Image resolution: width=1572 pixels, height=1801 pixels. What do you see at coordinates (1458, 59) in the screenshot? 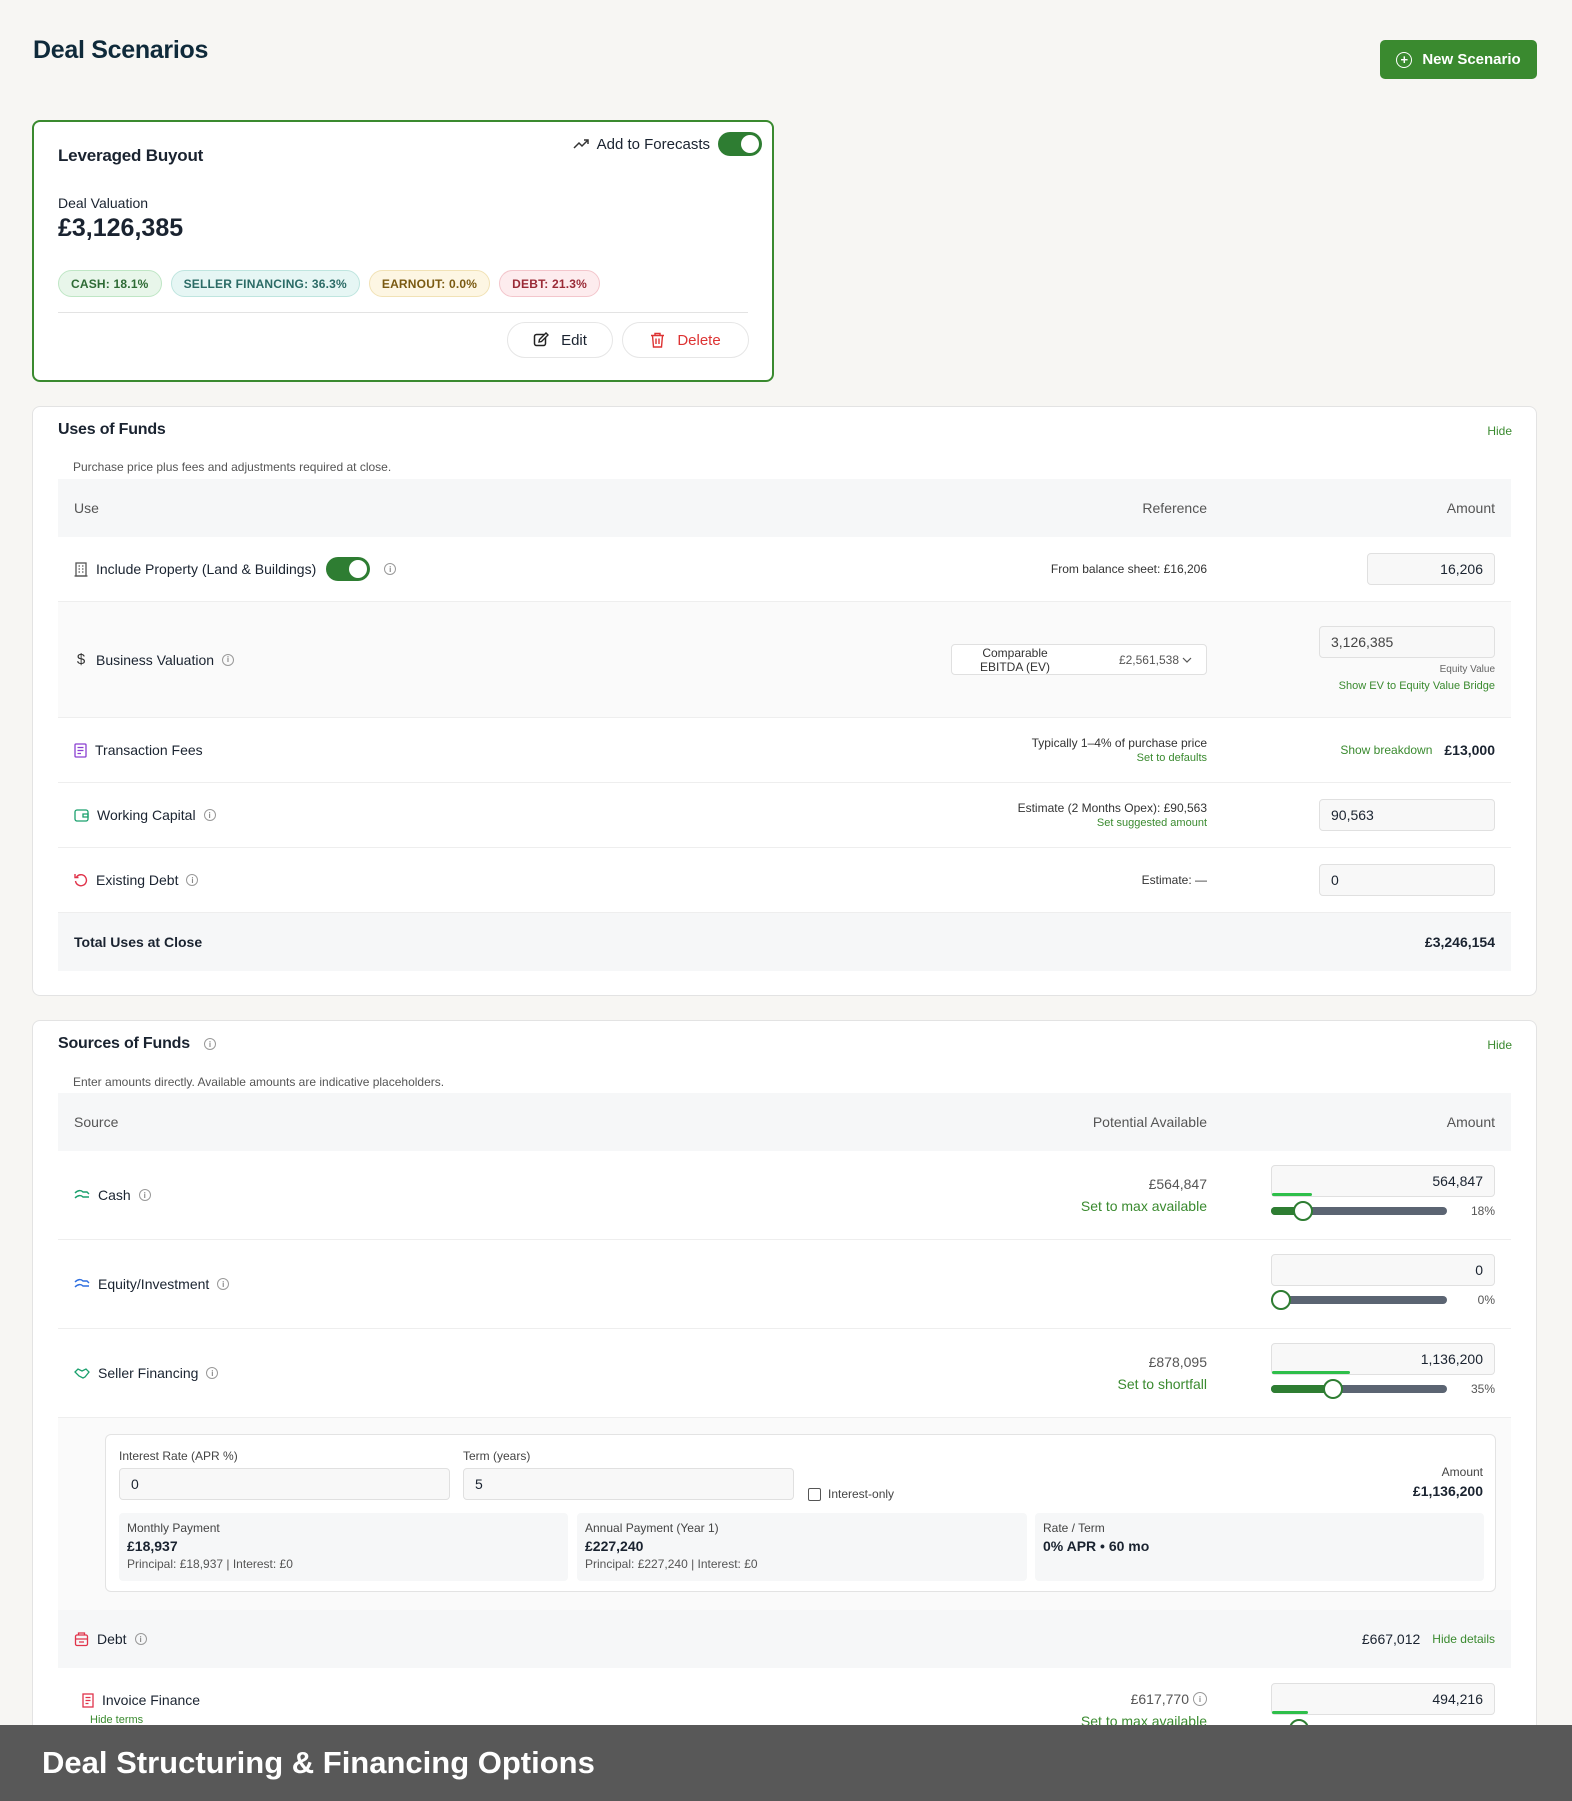
I see `new-scenario-button: + New Scenario` at bounding box center [1458, 59].